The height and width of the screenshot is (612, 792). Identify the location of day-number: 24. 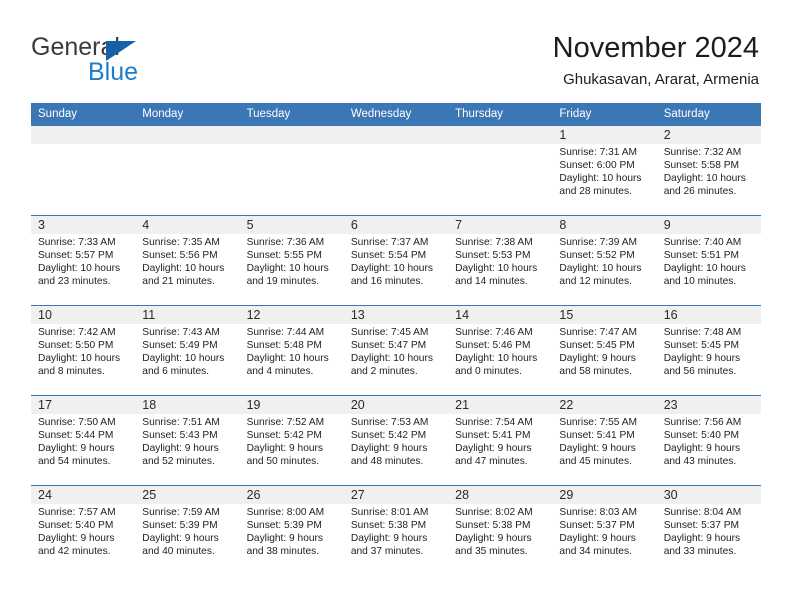
(83, 495).